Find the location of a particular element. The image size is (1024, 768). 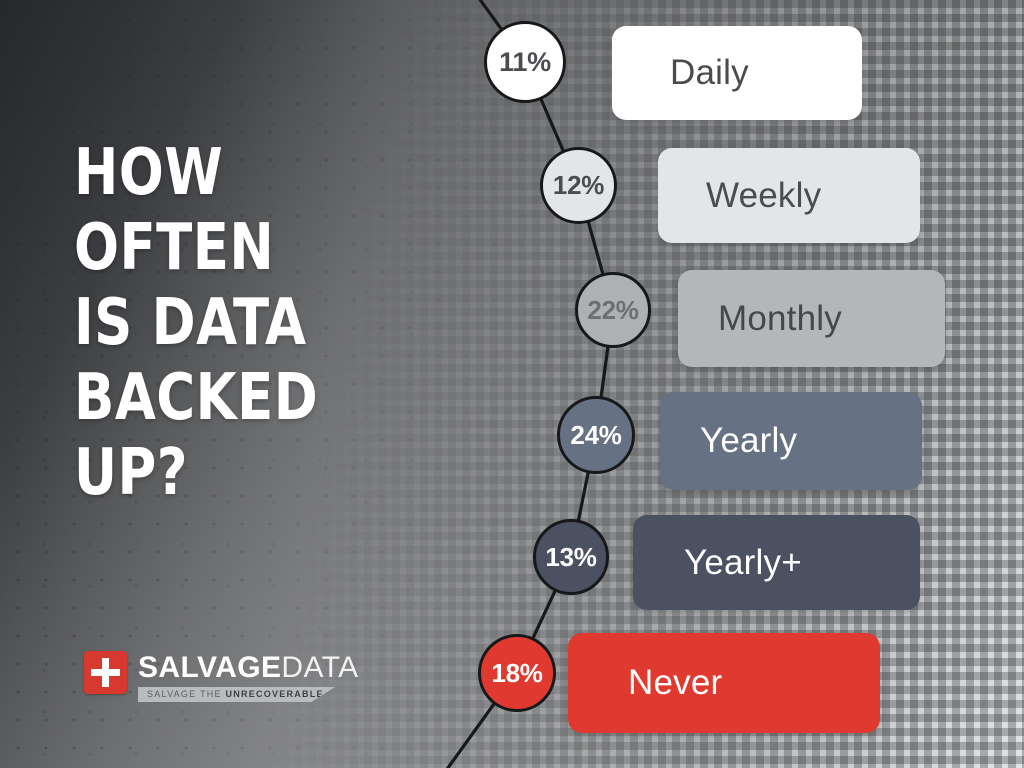

value-bubble-yearly-plus: 13% is located at coordinates (571, 557).